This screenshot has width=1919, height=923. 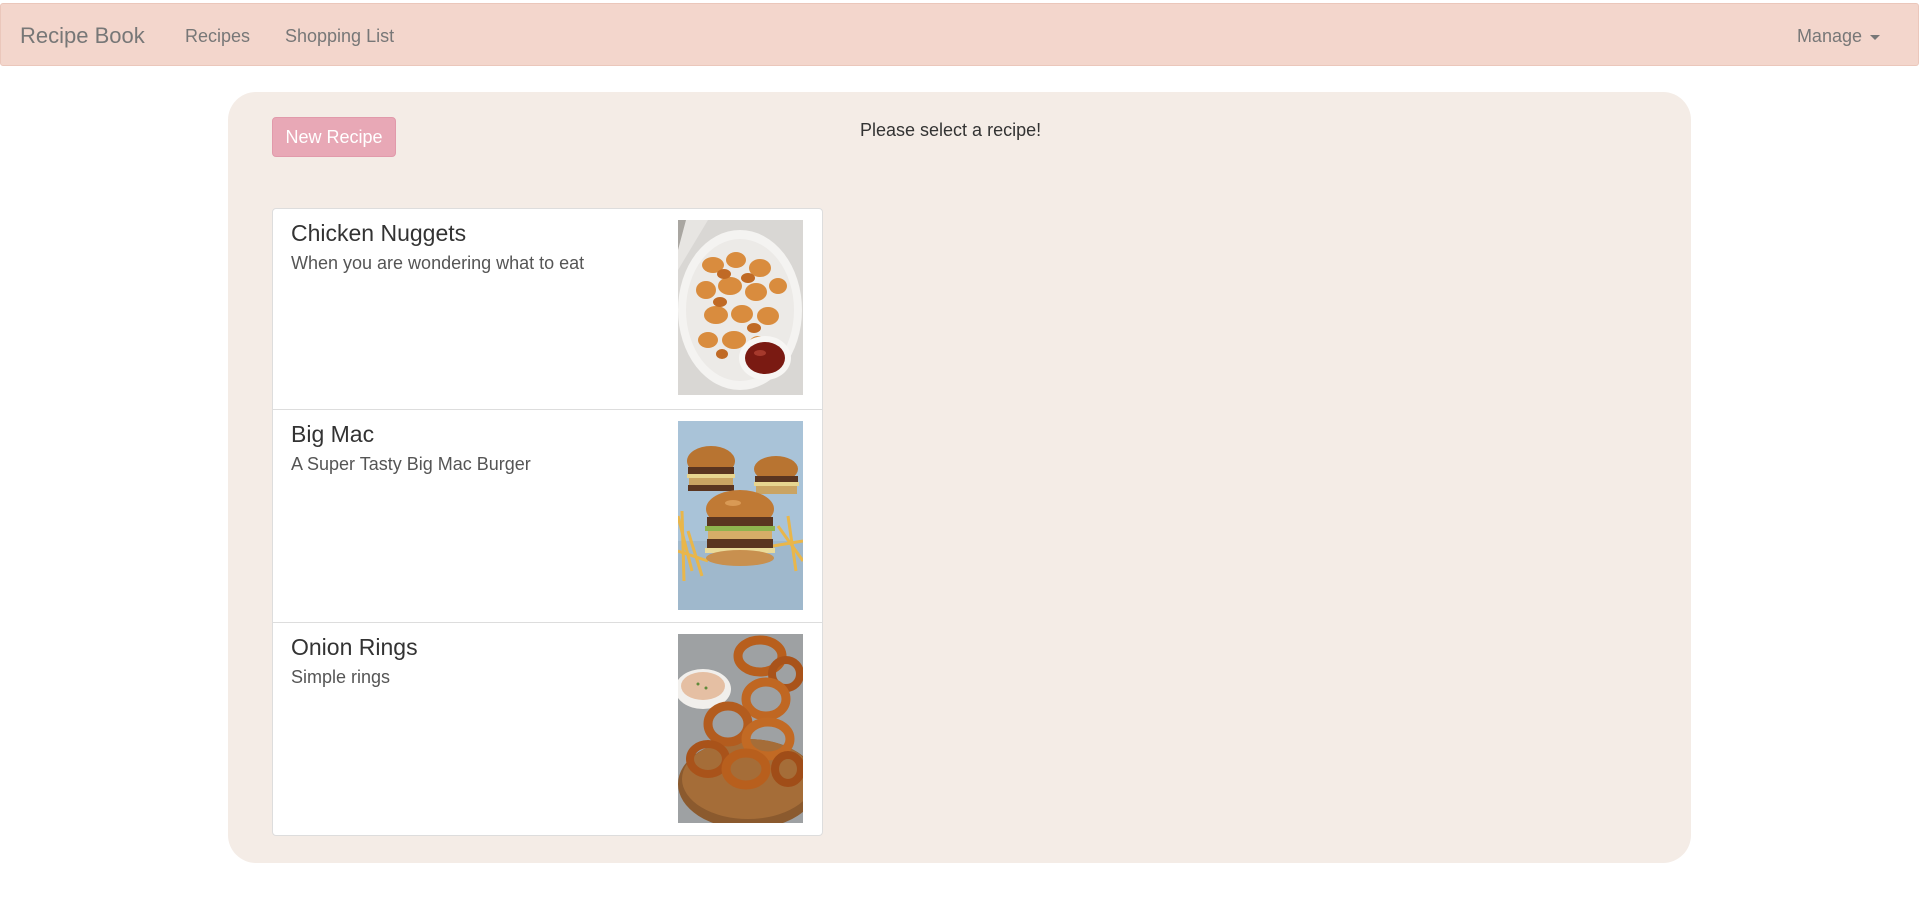 I want to click on recipe-description: Simple rings, so click(x=341, y=677).